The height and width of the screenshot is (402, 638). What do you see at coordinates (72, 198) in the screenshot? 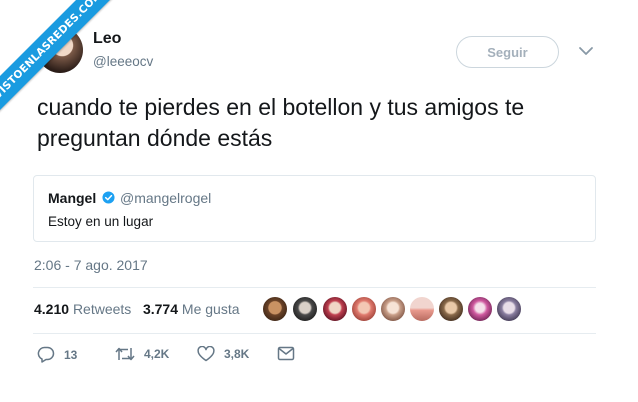
I see `quote-author-name: Mangel` at bounding box center [72, 198].